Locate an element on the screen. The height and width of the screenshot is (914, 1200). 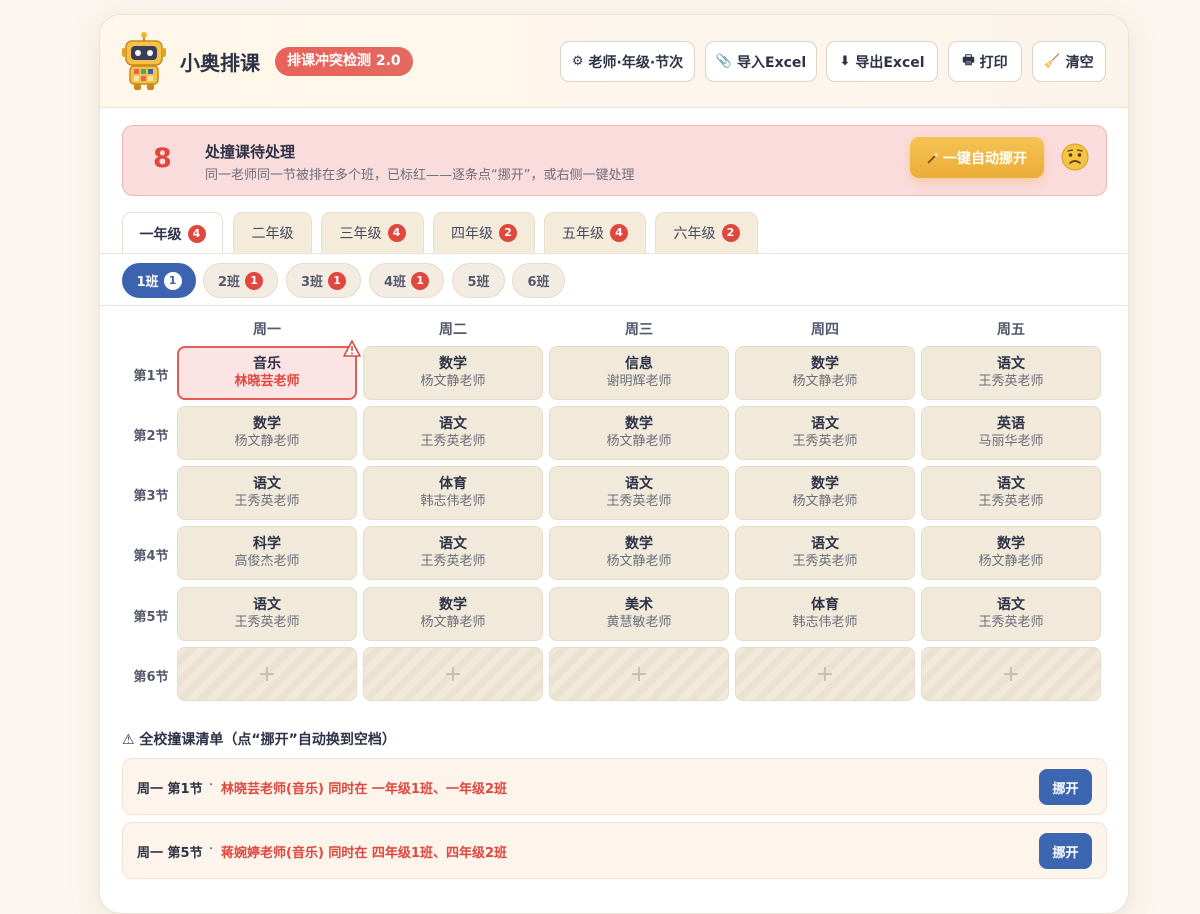
version-badge: 排课冲突检测 2.0 is located at coordinates (344, 61).